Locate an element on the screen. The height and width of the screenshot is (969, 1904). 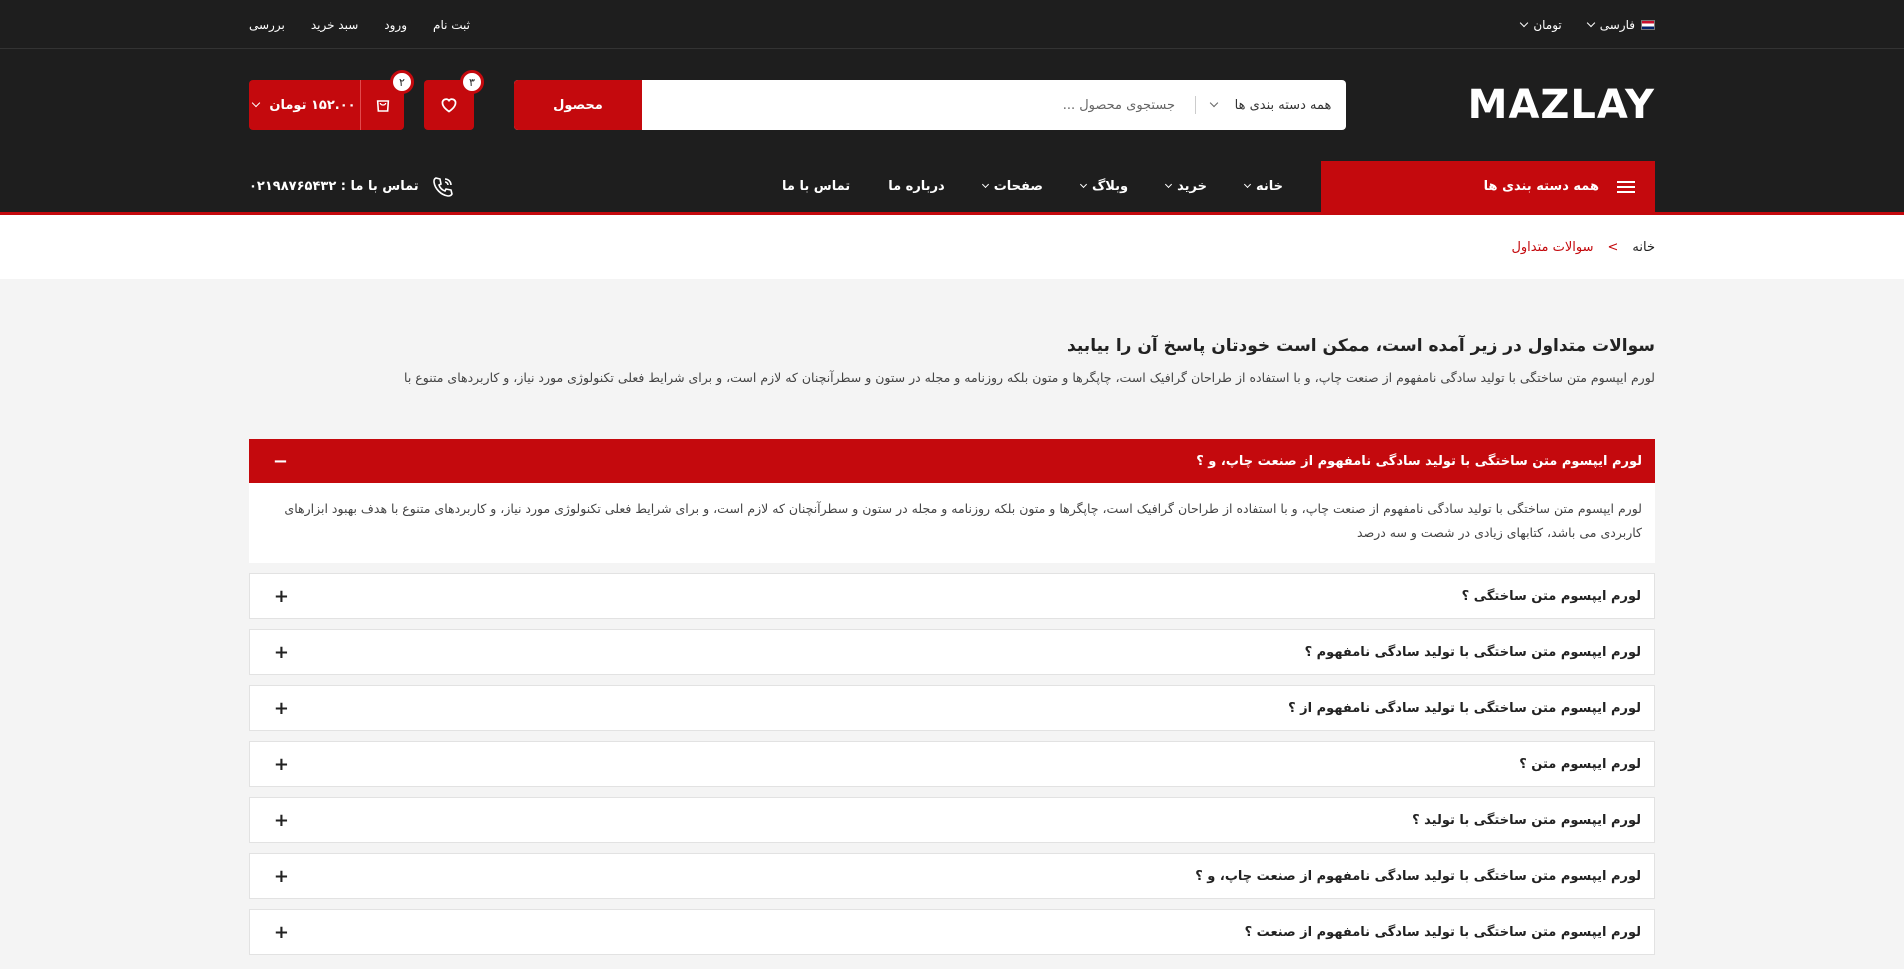
faq-question: لورم ایپسوم متن ؟ is located at coordinates (1580, 764).